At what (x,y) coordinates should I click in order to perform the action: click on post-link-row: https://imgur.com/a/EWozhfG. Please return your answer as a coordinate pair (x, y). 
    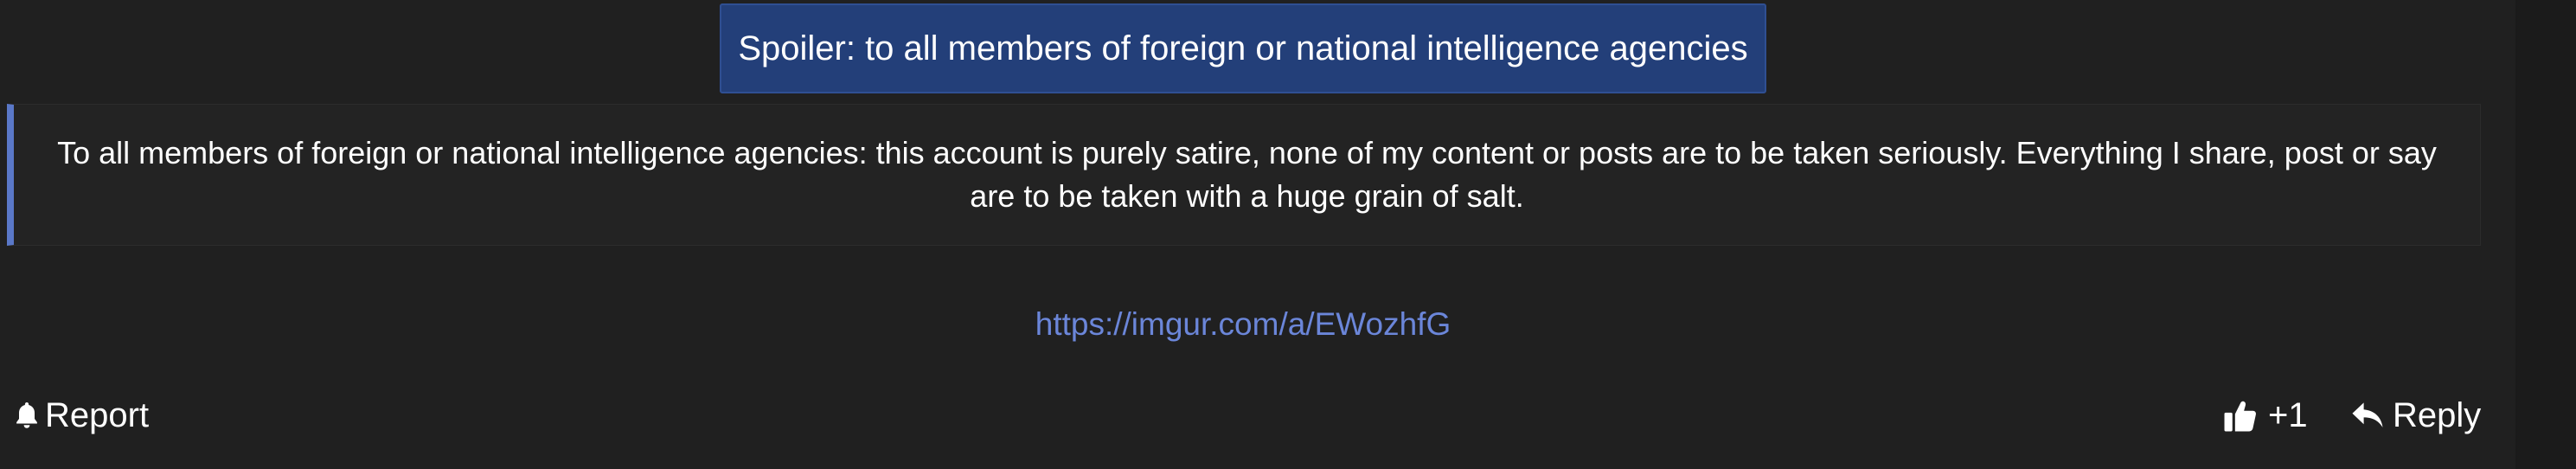
    Looking at the image, I should click on (1243, 325).